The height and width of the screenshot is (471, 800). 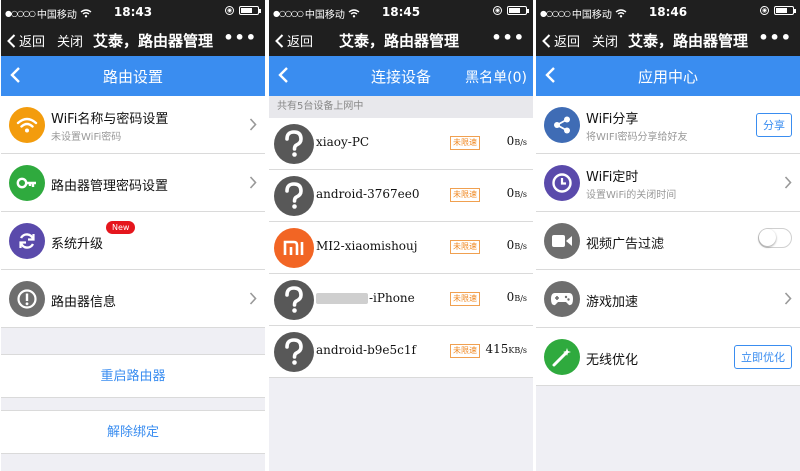 I want to click on speed-value: 415, so click(x=497, y=349).